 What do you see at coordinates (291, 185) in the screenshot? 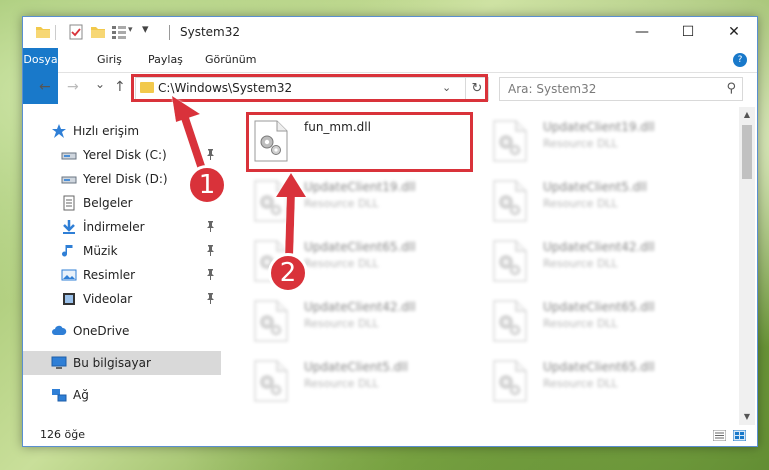
I see `arrow-2-head` at bounding box center [291, 185].